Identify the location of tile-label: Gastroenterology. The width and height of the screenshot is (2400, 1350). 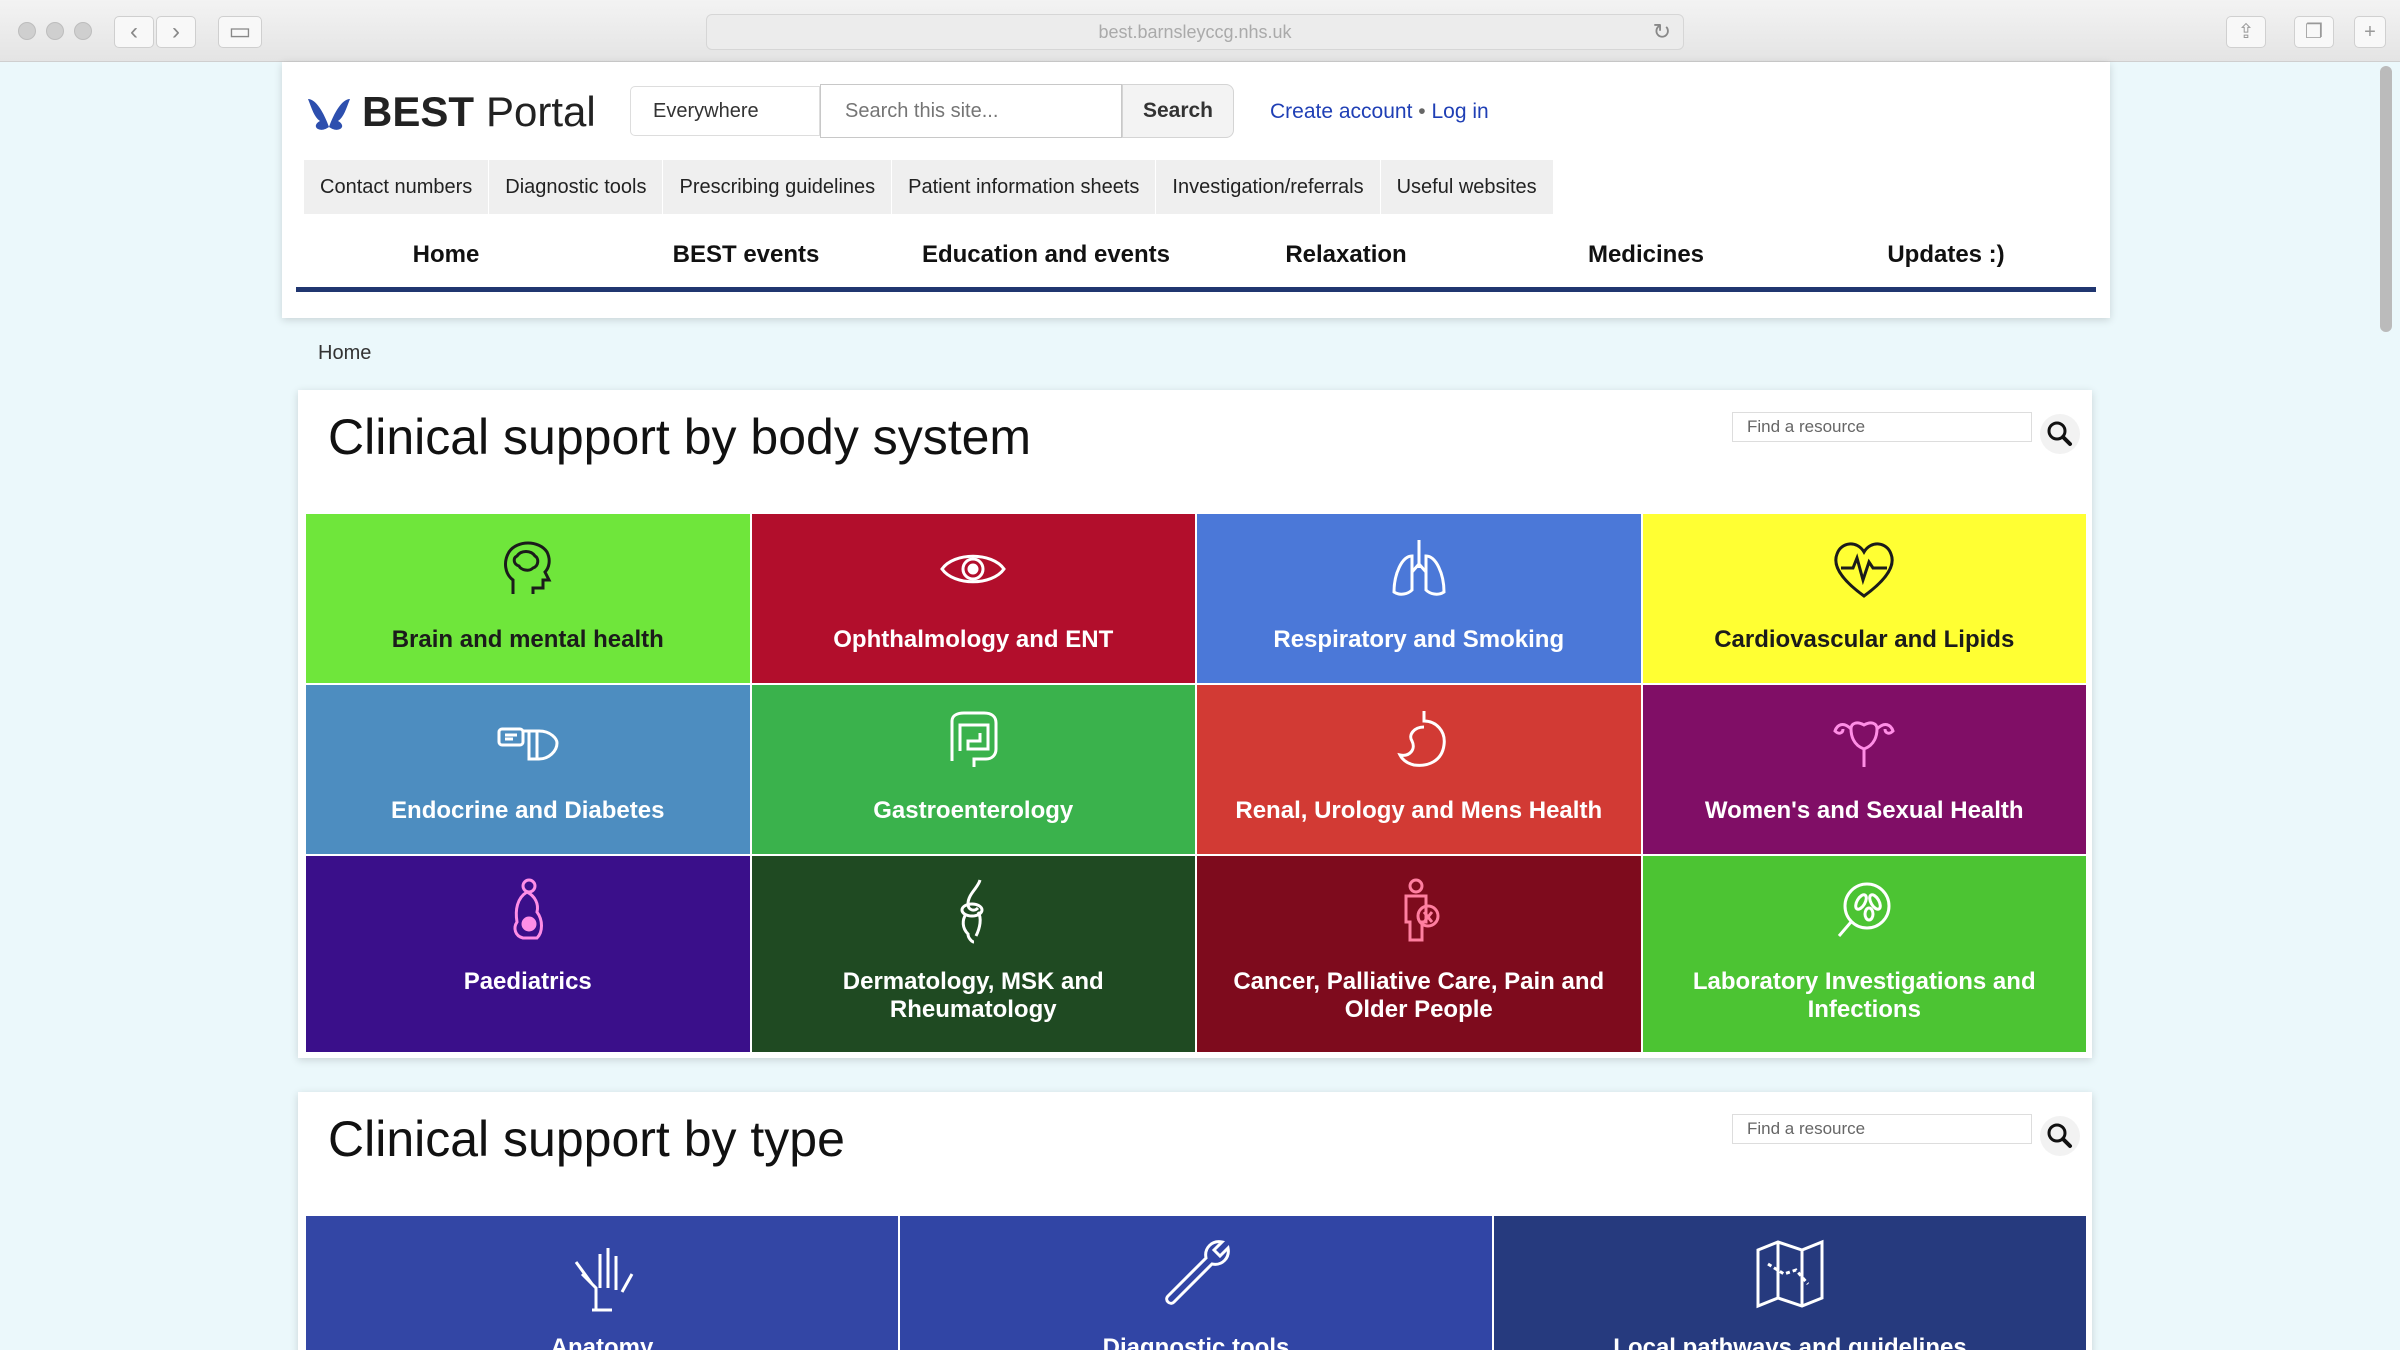
(973, 810).